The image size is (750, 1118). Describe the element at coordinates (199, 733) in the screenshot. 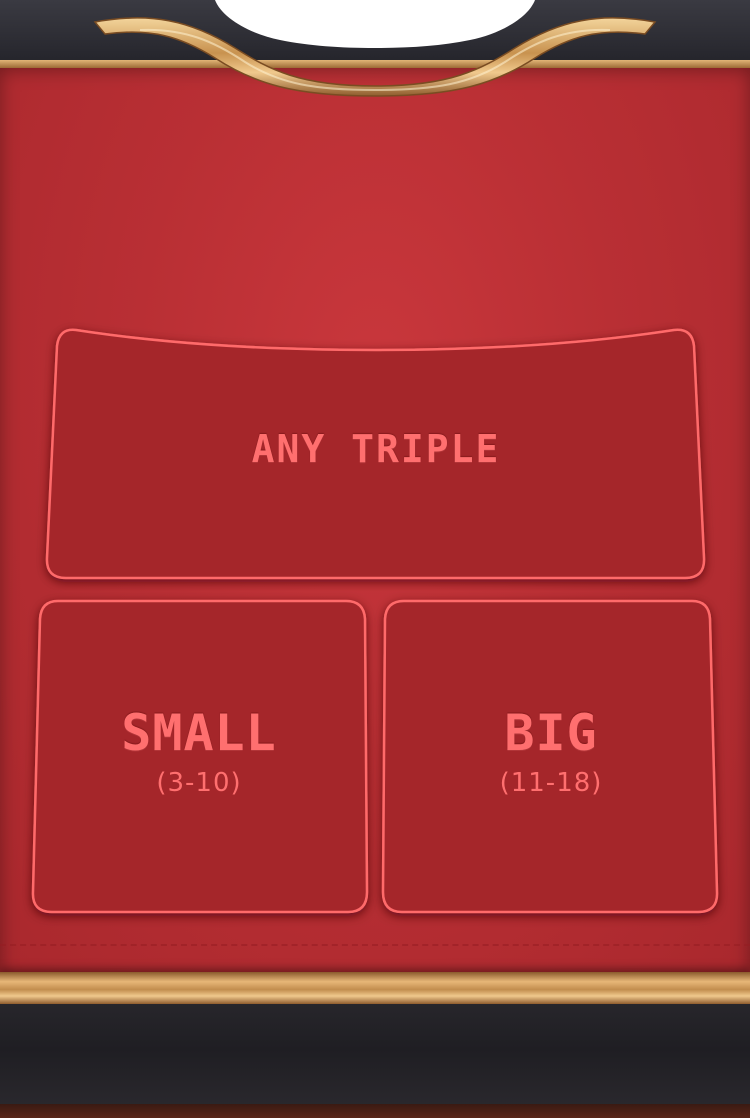

I see `small-label: SMALL` at that location.